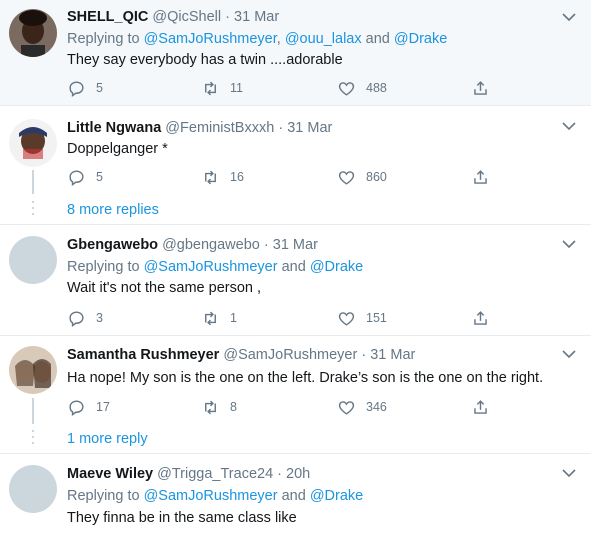 The width and height of the screenshot is (591, 536). I want to click on more-replies-link: 8 more replies, so click(113, 210).